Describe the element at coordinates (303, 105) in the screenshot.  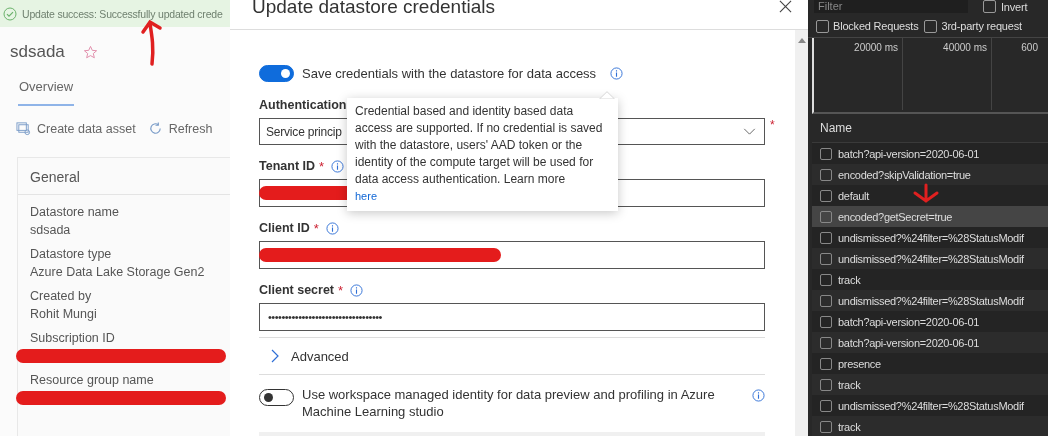
I see `authentication-label: Authentication` at that location.